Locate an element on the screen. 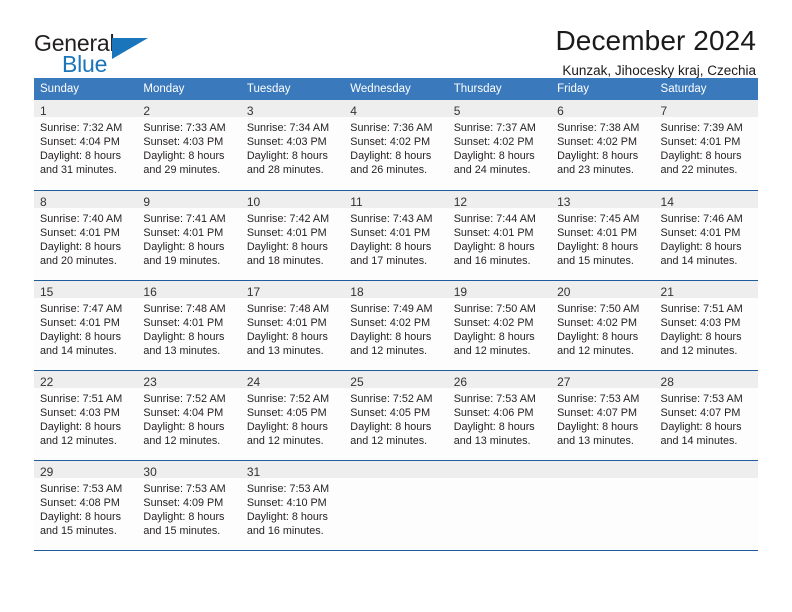 This screenshot has width=792, height=612. sunrise-text: Sunrise: 7:48 AM is located at coordinates (288, 308).